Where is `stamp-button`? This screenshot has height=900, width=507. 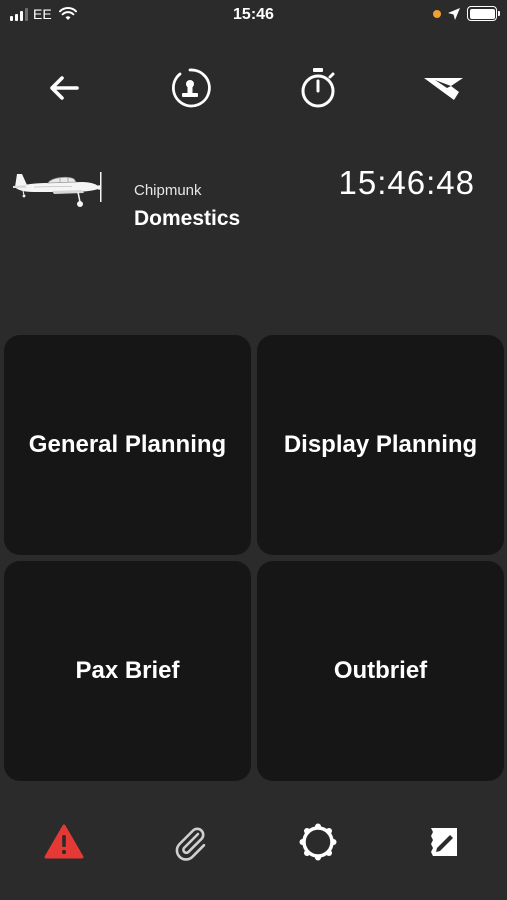 stamp-button is located at coordinates (190, 88).